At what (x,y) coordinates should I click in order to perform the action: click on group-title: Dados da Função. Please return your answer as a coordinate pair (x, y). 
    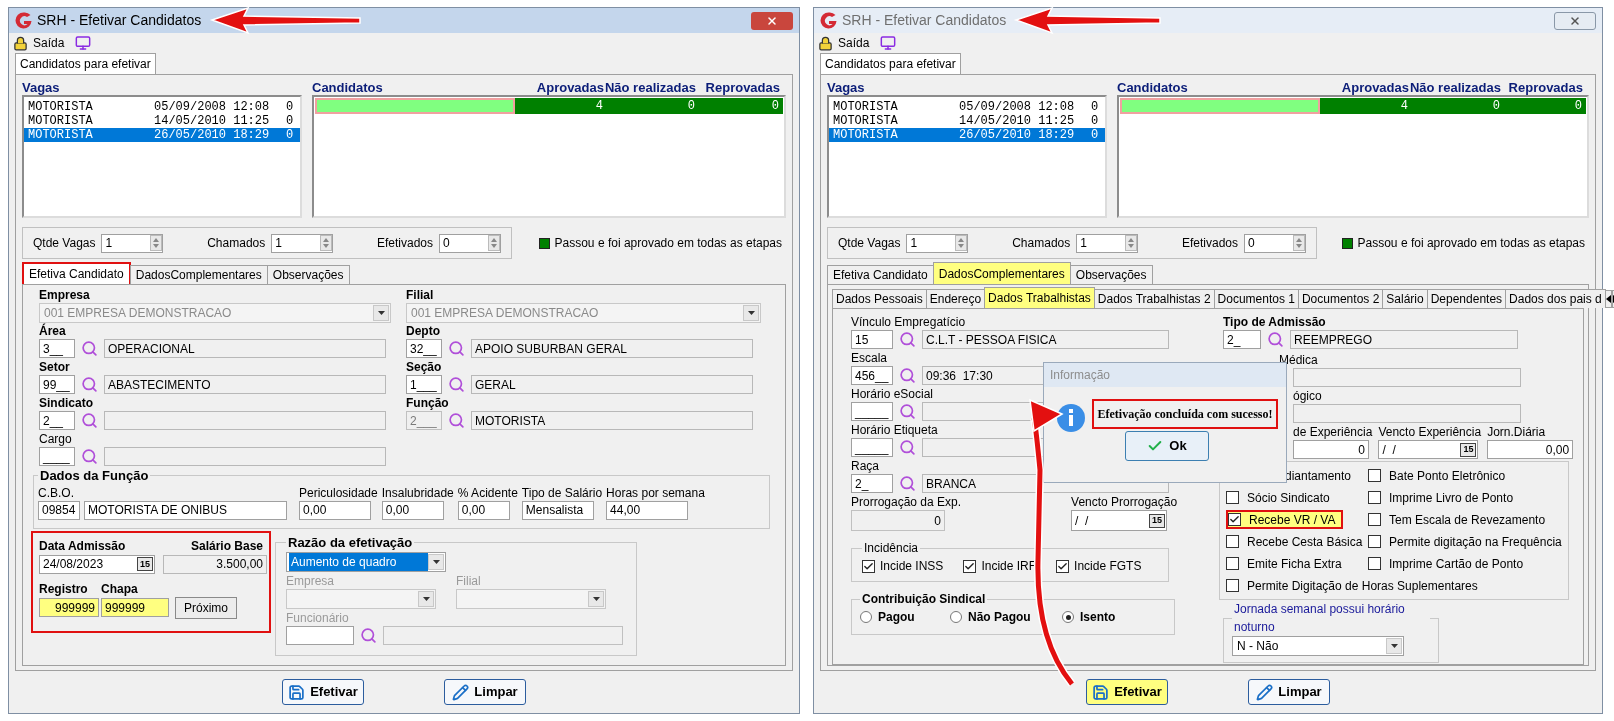
    Looking at the image, I should click on (94, 476).